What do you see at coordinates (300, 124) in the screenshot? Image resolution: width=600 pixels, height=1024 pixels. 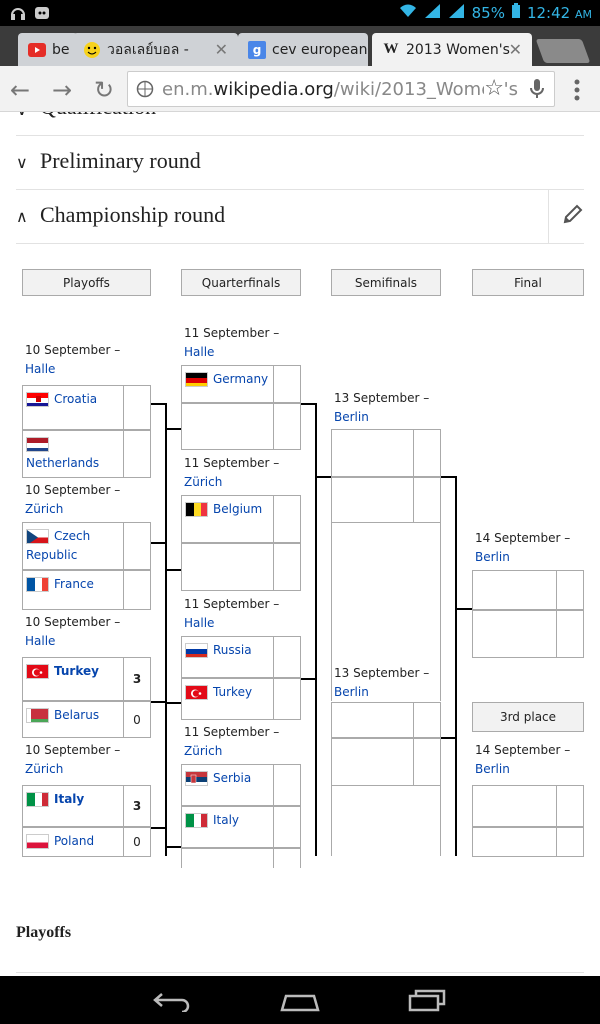 I see `section-qualification: ∨ Qualification` at bounding box center [300, 124].